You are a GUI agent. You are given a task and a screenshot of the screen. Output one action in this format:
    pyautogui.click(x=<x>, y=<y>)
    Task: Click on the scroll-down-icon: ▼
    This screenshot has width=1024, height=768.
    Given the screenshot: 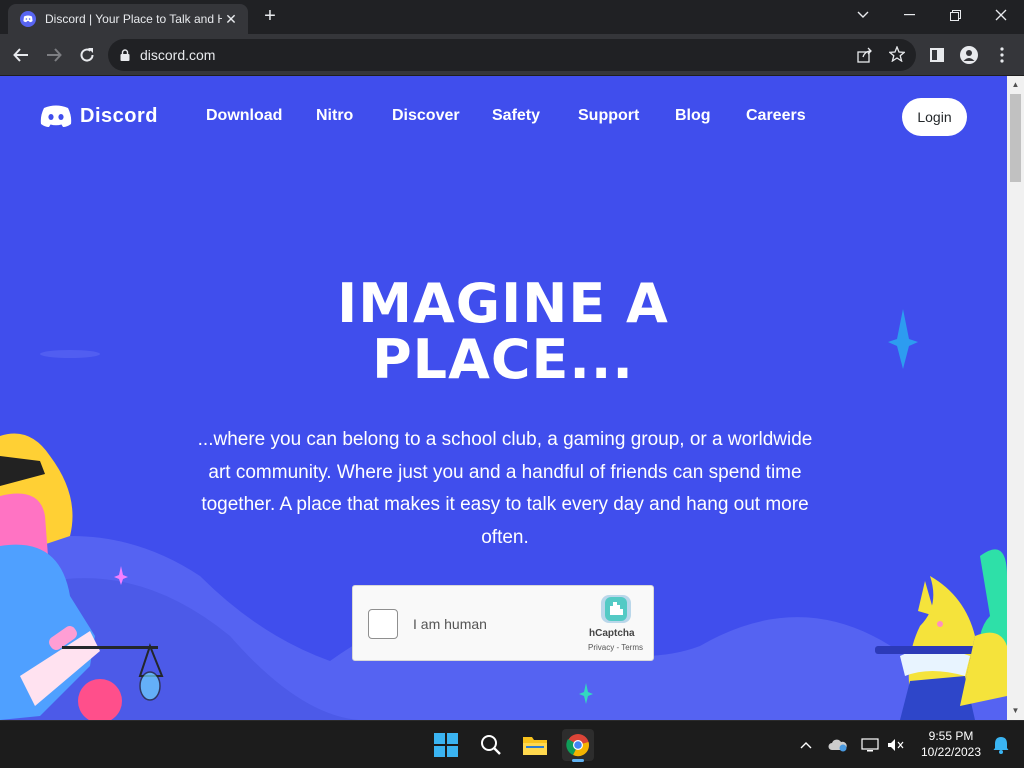 What is the action you would take?
    pyautogui.click(x=1015, y=710)
    